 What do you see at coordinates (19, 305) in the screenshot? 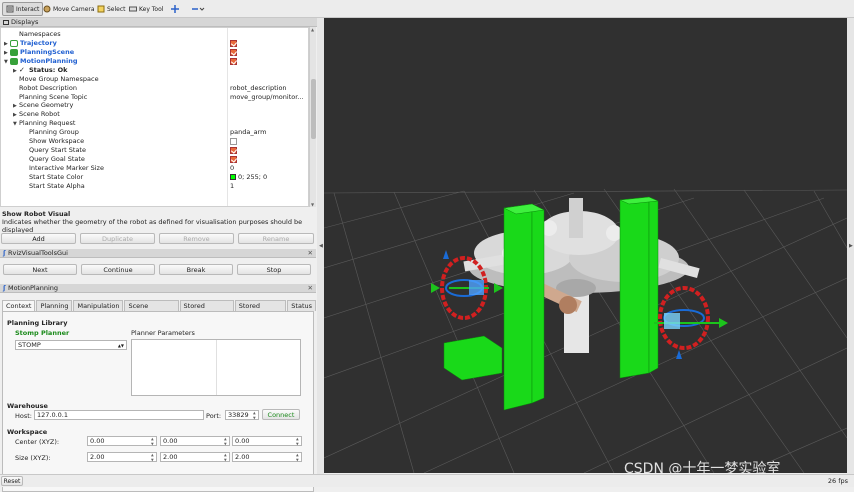
I see `tab-context: Context` at bounding box center [19, 305].